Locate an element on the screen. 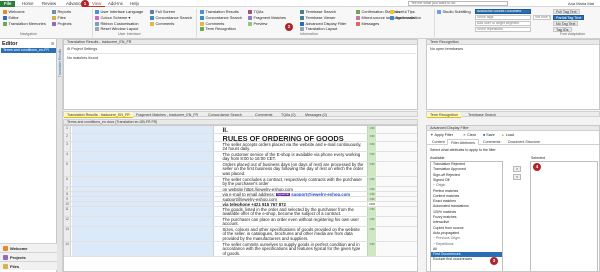 The image size is (600, 272). pin-icon: ⊞ is located at coordinates (52, 43).